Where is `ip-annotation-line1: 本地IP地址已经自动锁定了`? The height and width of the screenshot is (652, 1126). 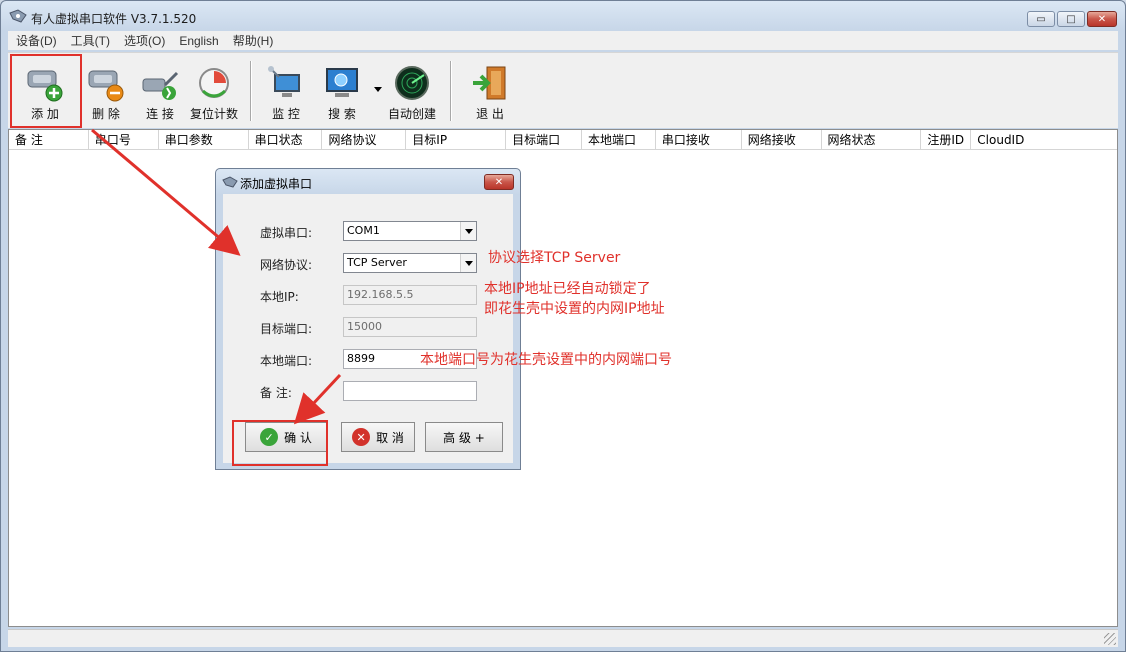
ip-annotation-line1: 本地IP地址已经自动锁定了 is located at coordinates (567, 289).